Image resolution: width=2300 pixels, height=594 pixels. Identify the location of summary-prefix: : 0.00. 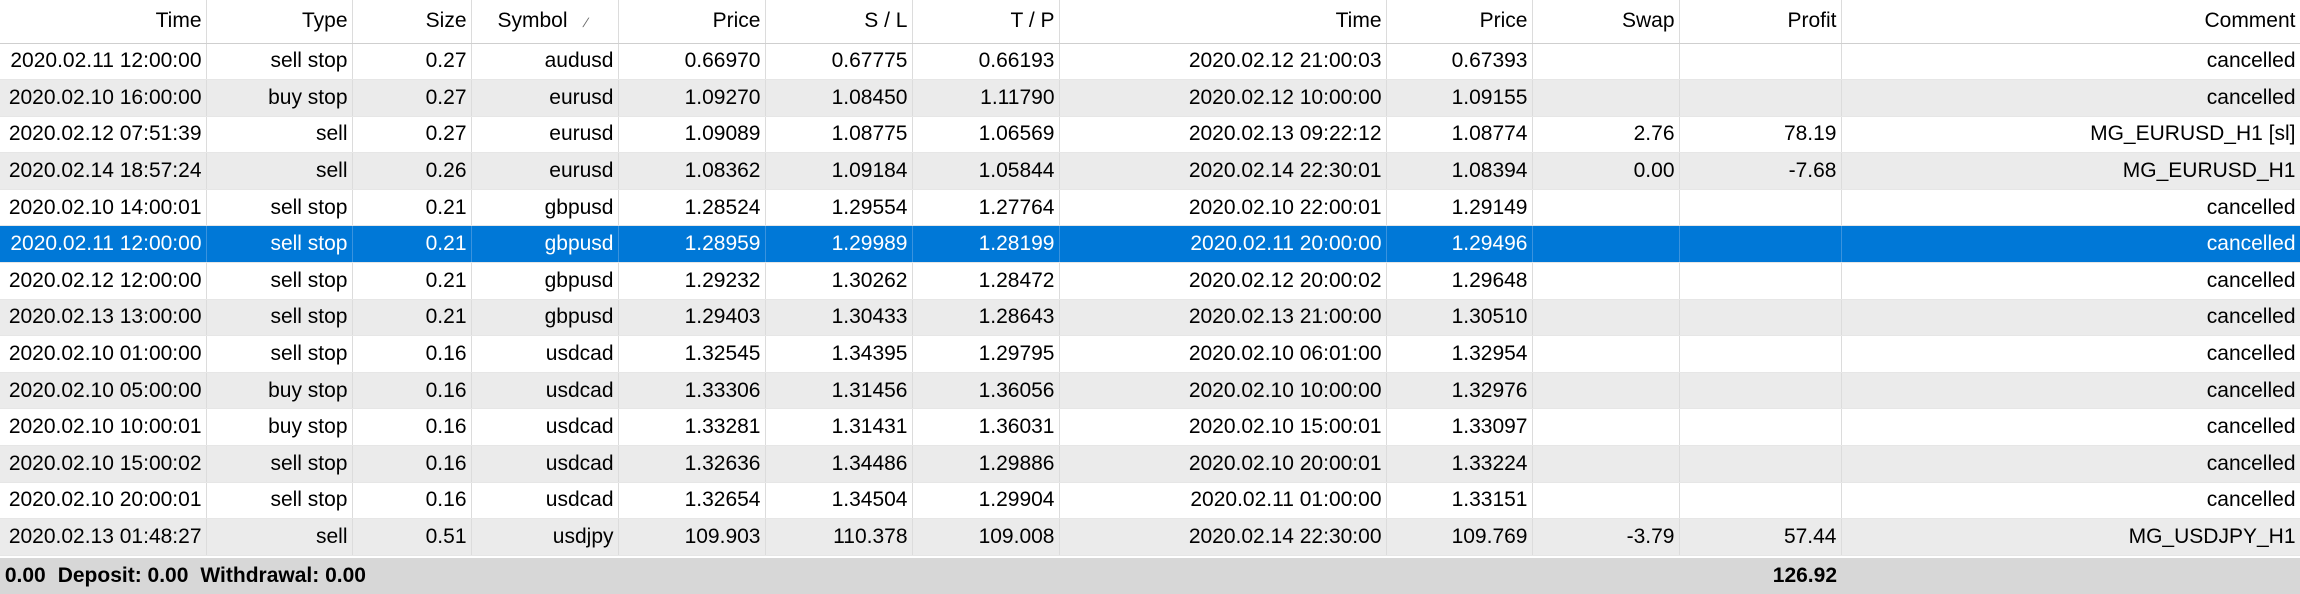
(23, 575).